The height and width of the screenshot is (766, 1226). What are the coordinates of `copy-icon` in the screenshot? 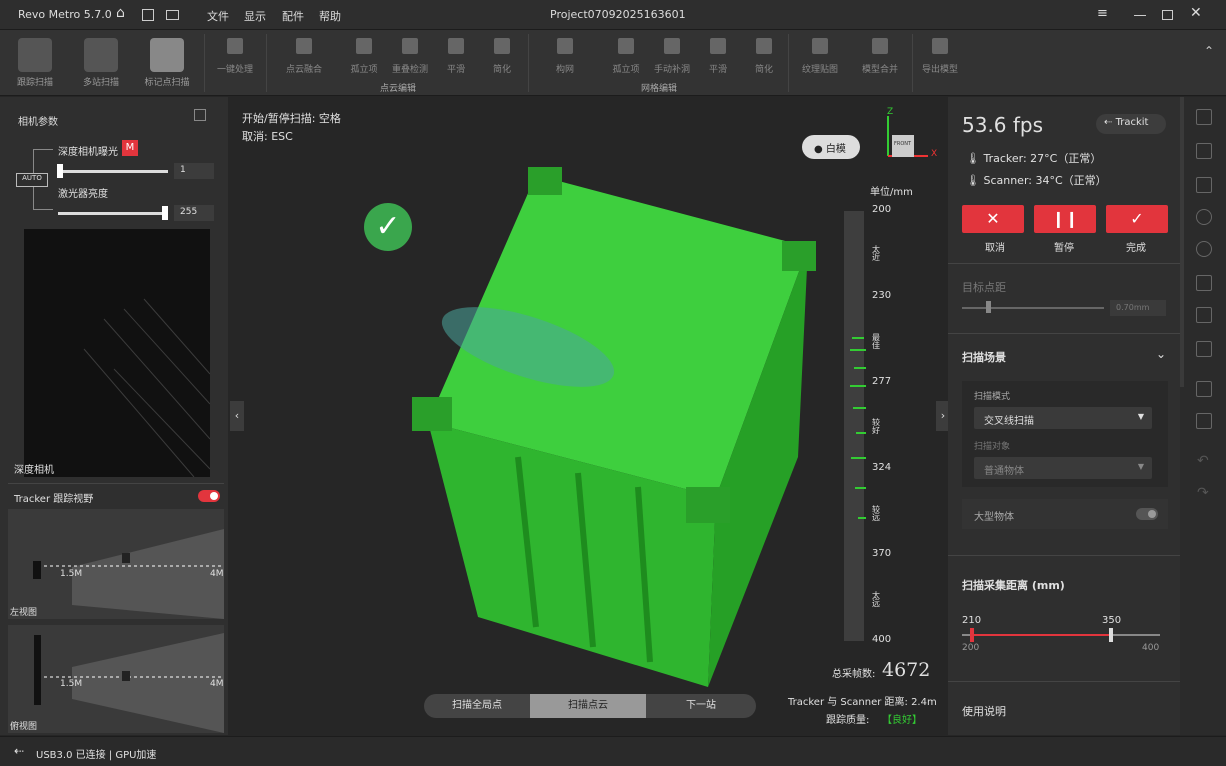 It's located at (1204, 389).